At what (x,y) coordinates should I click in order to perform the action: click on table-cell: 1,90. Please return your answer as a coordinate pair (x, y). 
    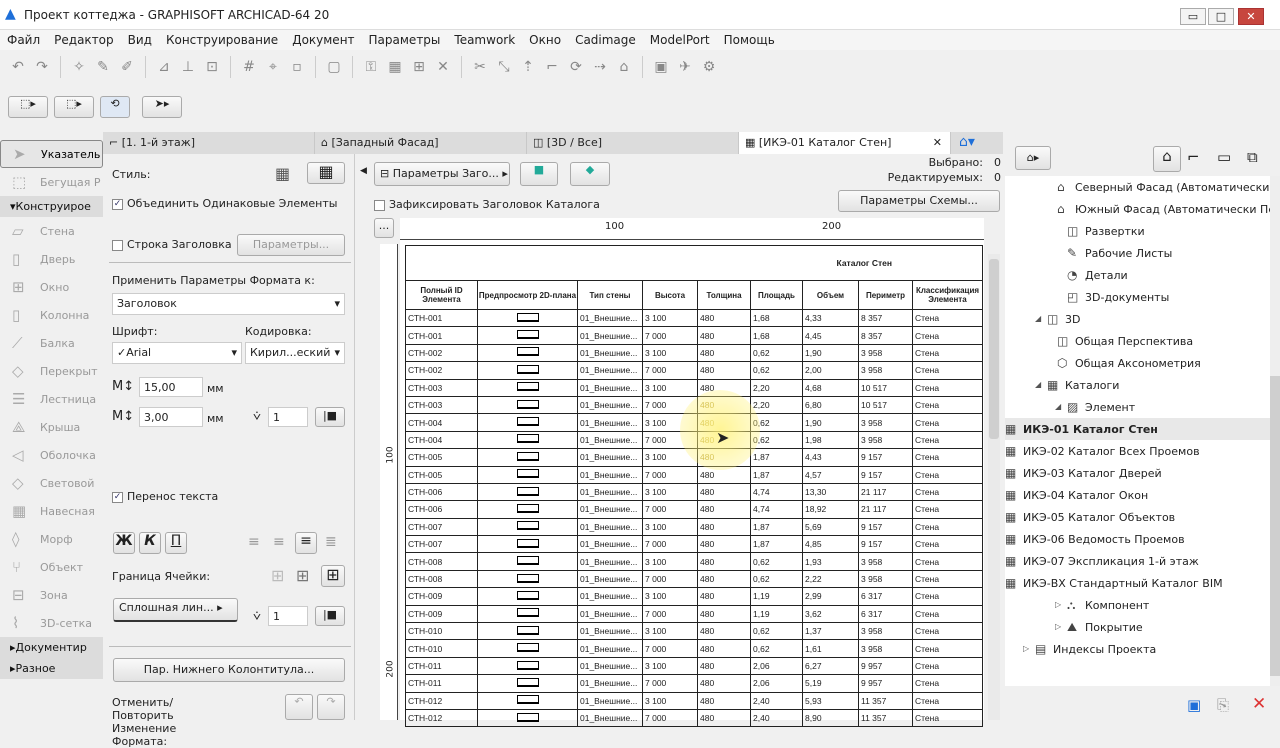
    Looking at the image, I should click on (830, 422).